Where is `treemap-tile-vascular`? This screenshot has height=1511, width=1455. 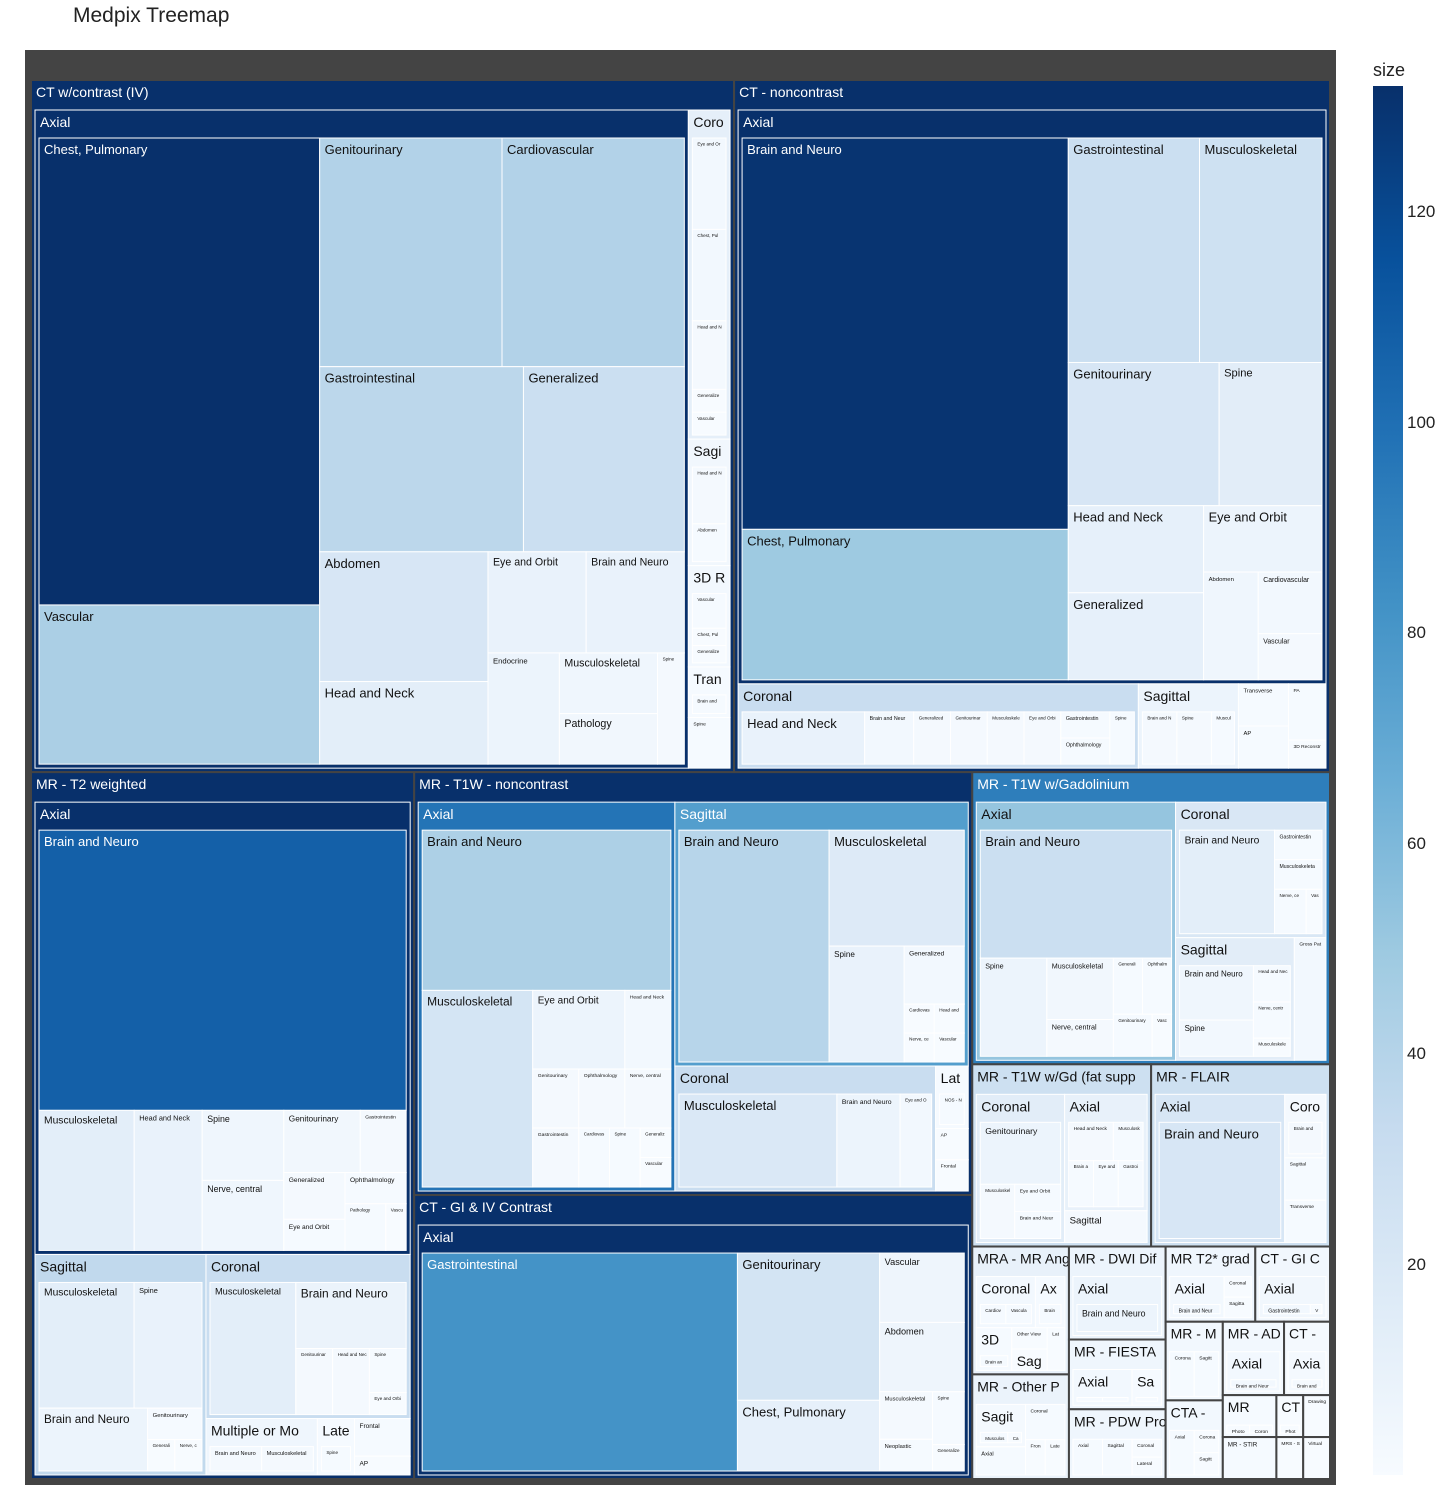 treemap-tile-vascular is located at coordinates (179, 684).